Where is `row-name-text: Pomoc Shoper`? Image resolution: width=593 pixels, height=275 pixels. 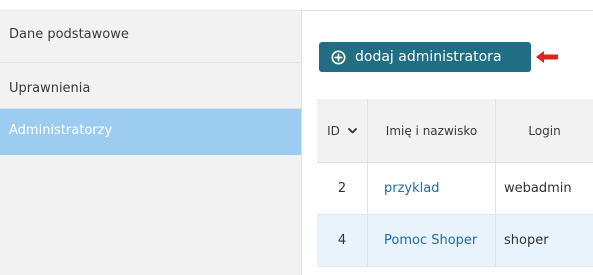 row-name-text: Pomoc Shoper is located at coordinates (430, 240).